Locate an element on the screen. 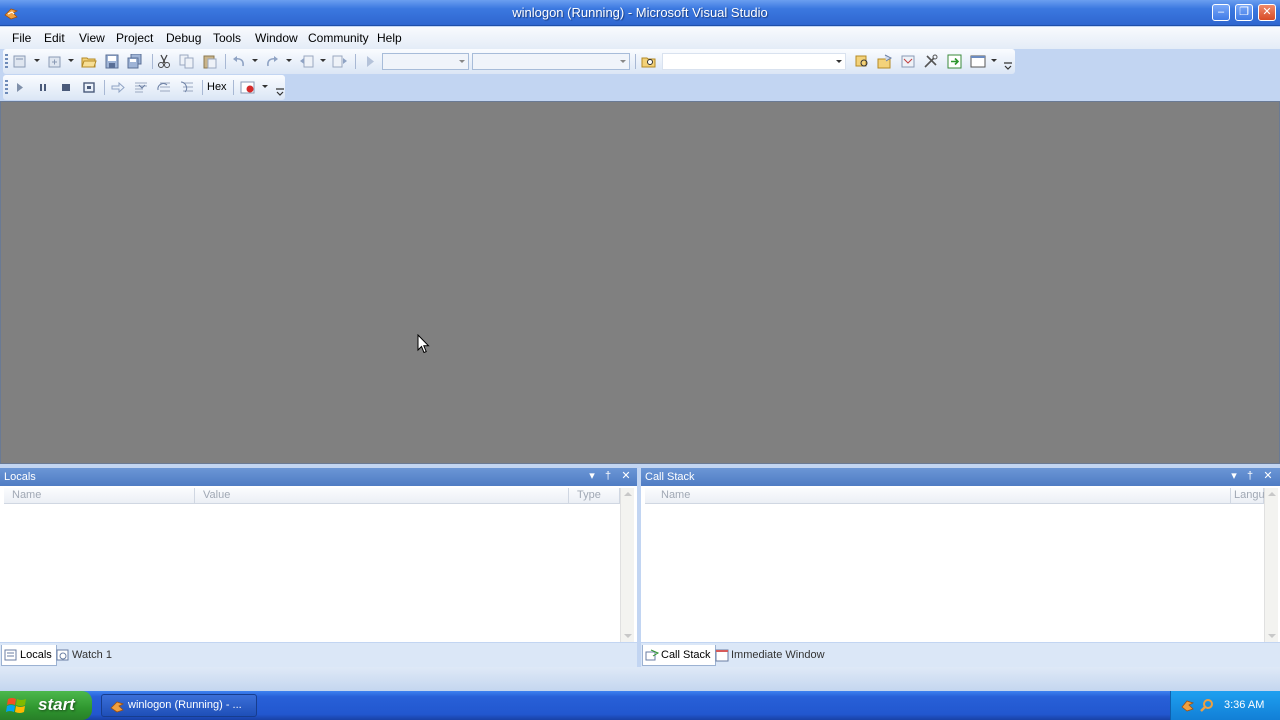 The image size is (1280, 720). command-window-dropdown is located at coordinates (994, 60).